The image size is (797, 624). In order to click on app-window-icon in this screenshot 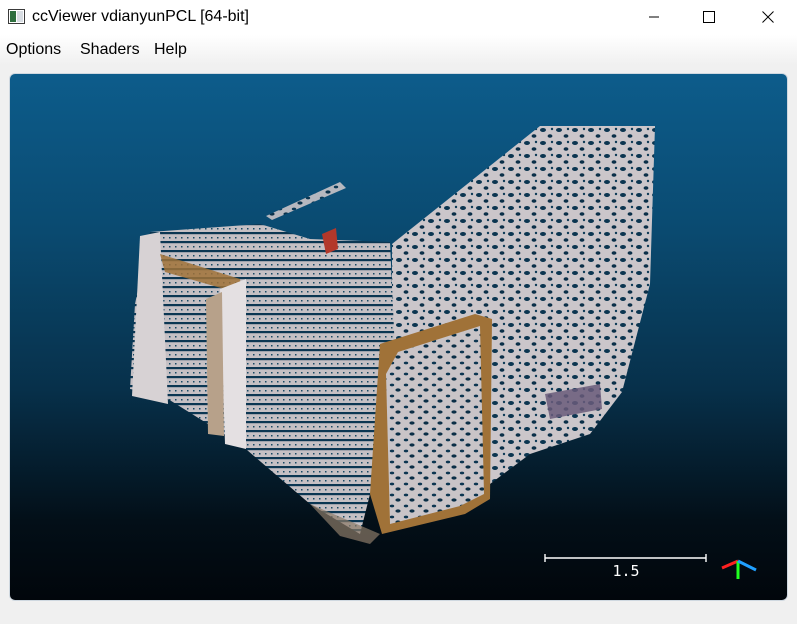, I will do `click(16, 16)`.